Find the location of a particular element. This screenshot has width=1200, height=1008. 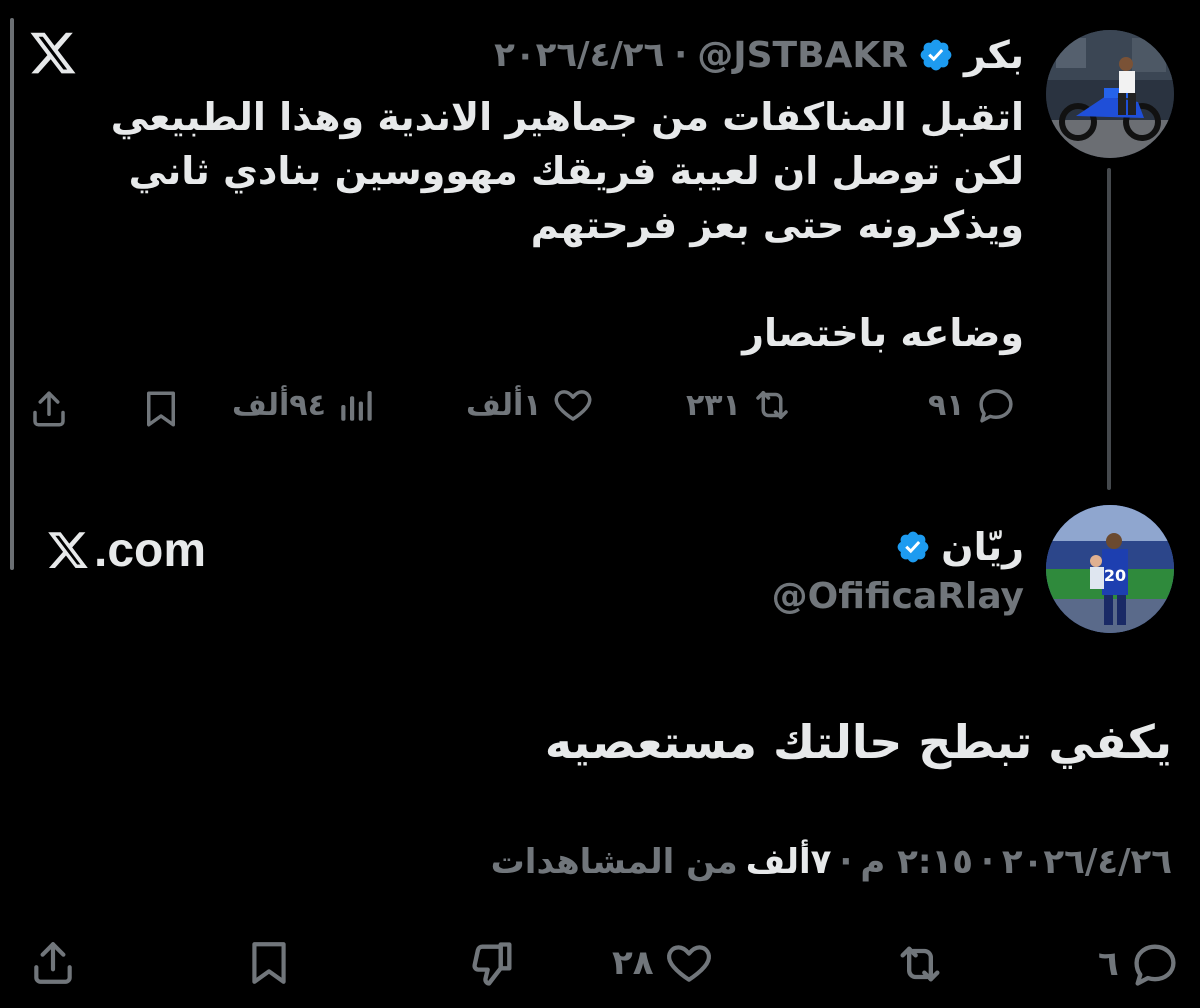

svg-text: 20 is located at coordinates (1115, 575).